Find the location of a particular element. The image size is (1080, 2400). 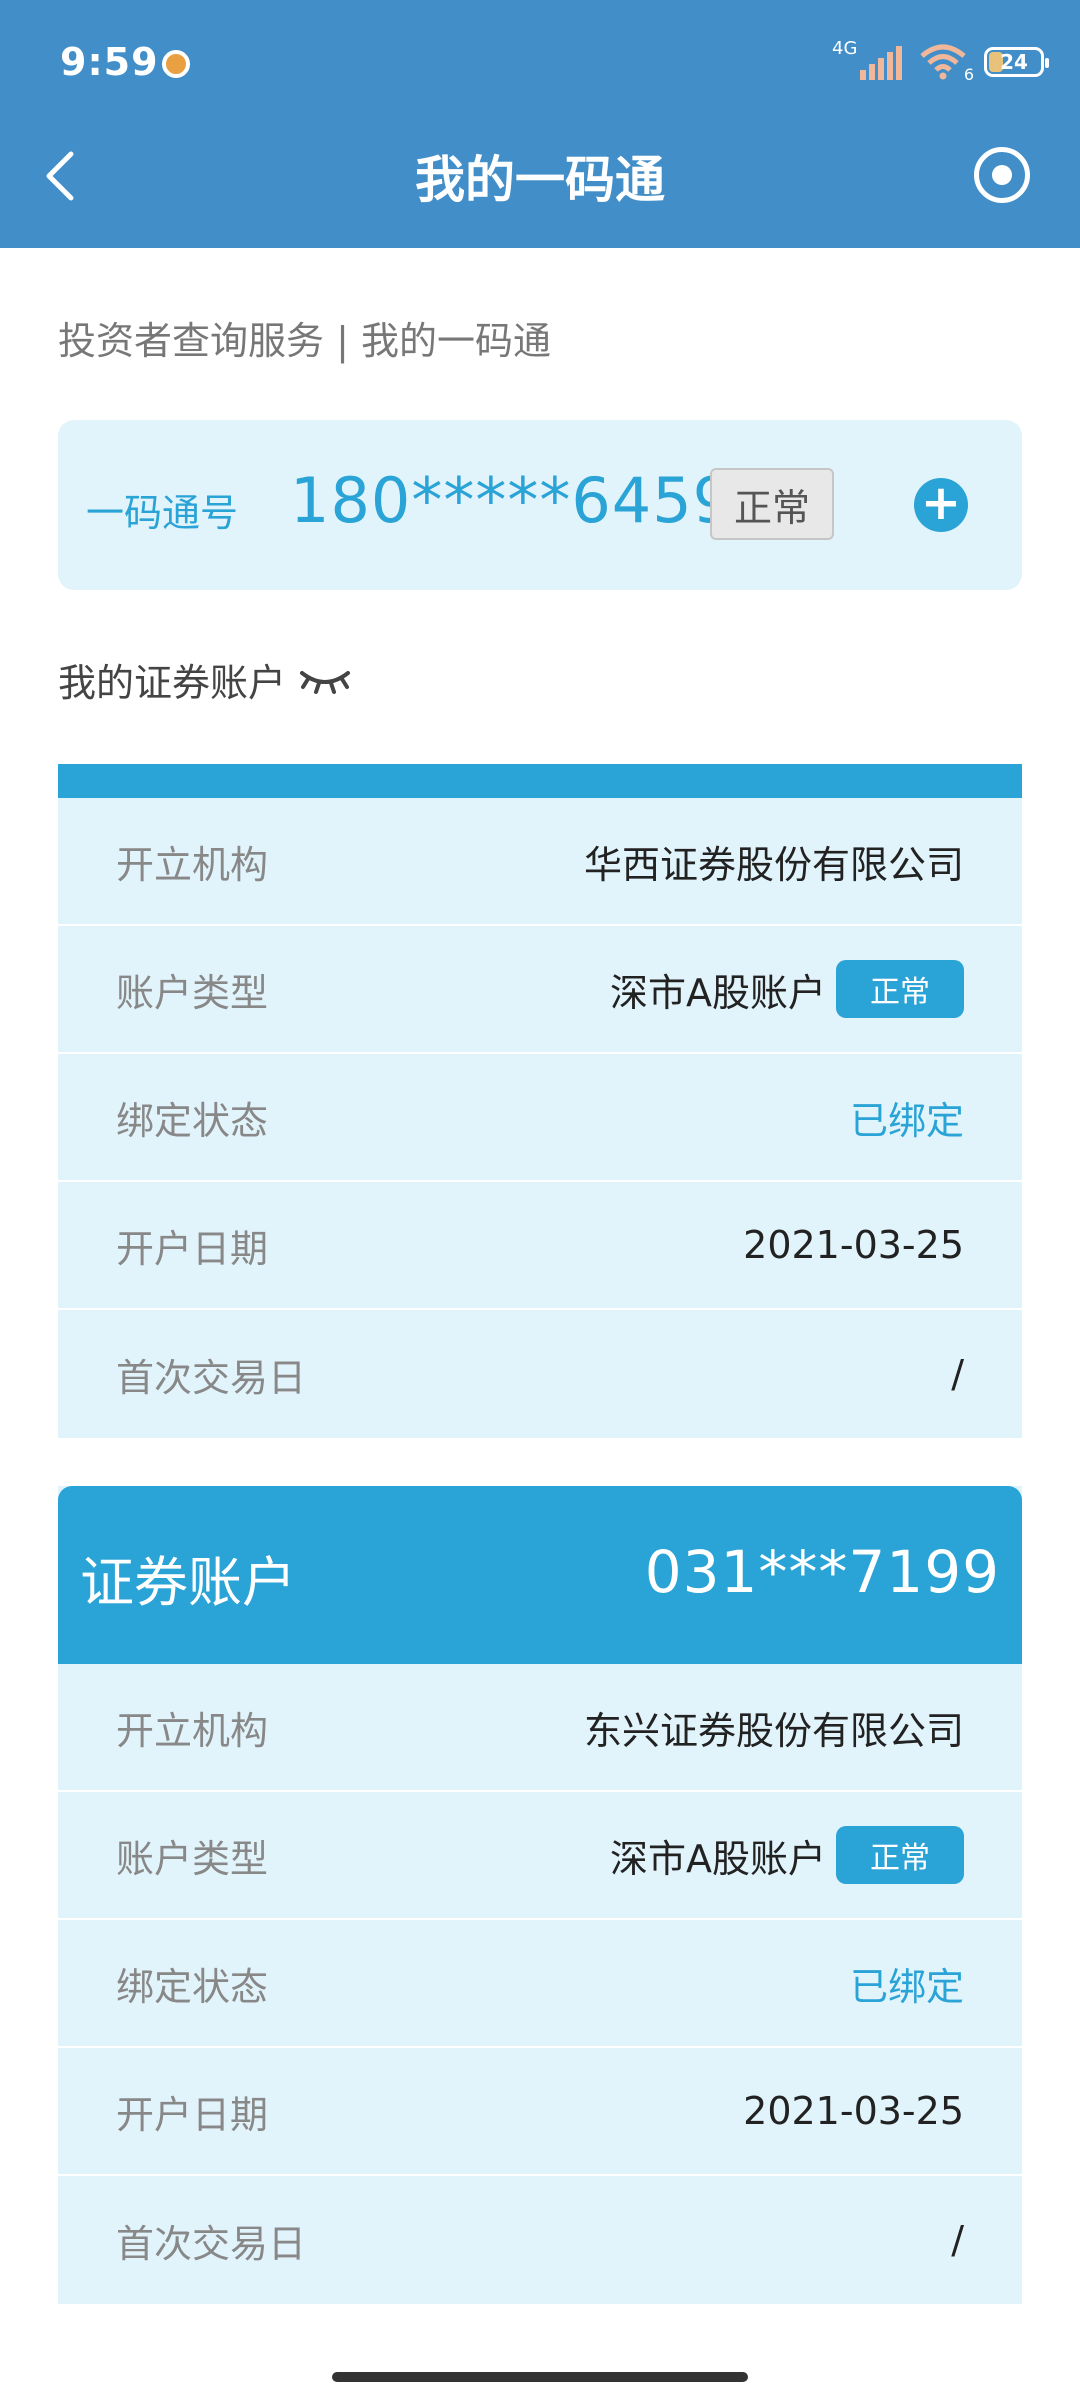

signal-icon: 4G is located at coordinates (867, 60).